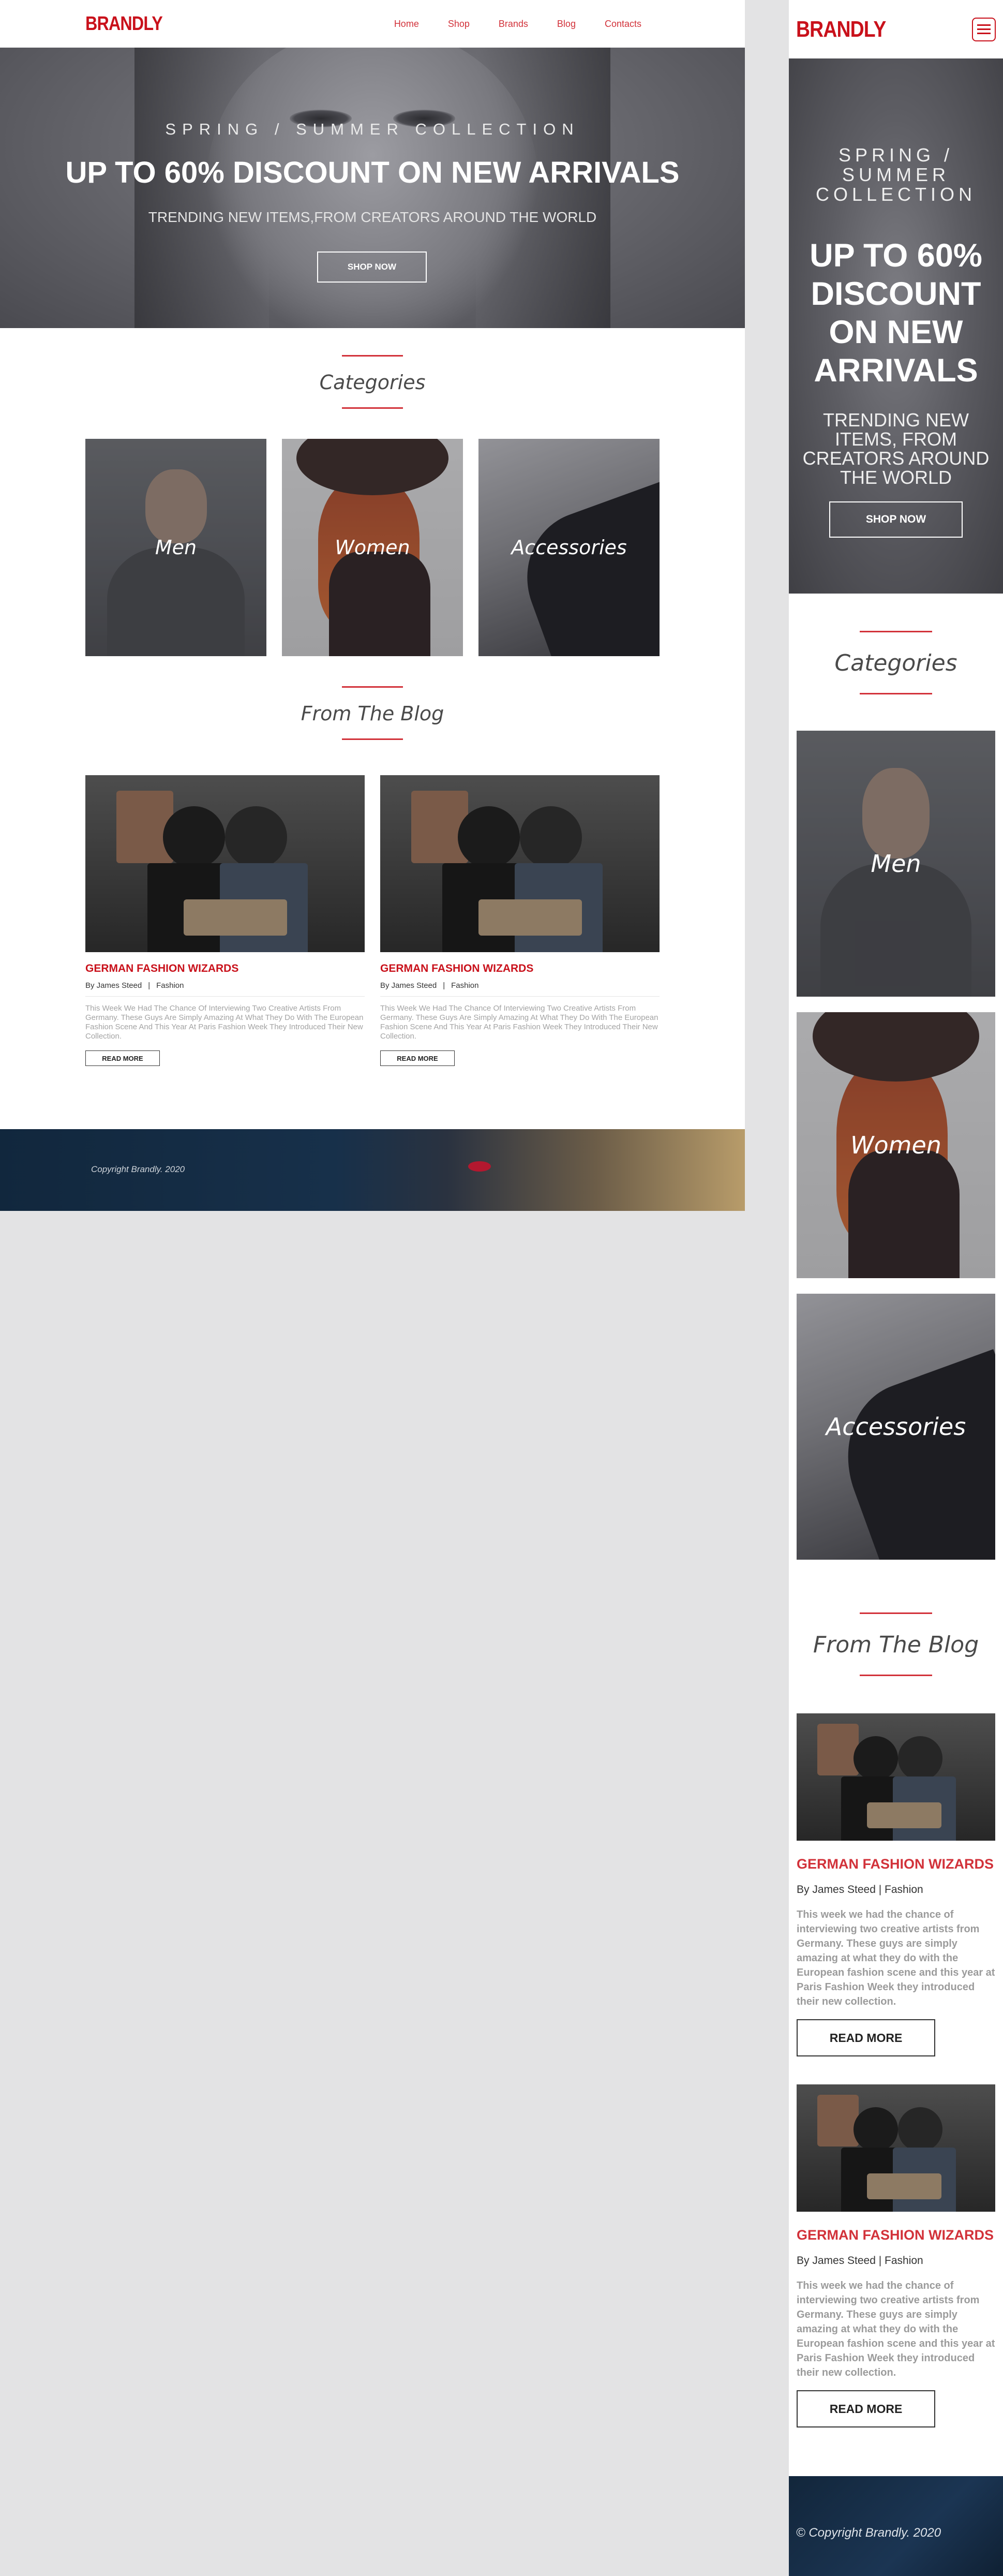 The height and width of the screenshot is (2576, 1003). I want to click on hamburger-menu-icon, so click(984, 29).